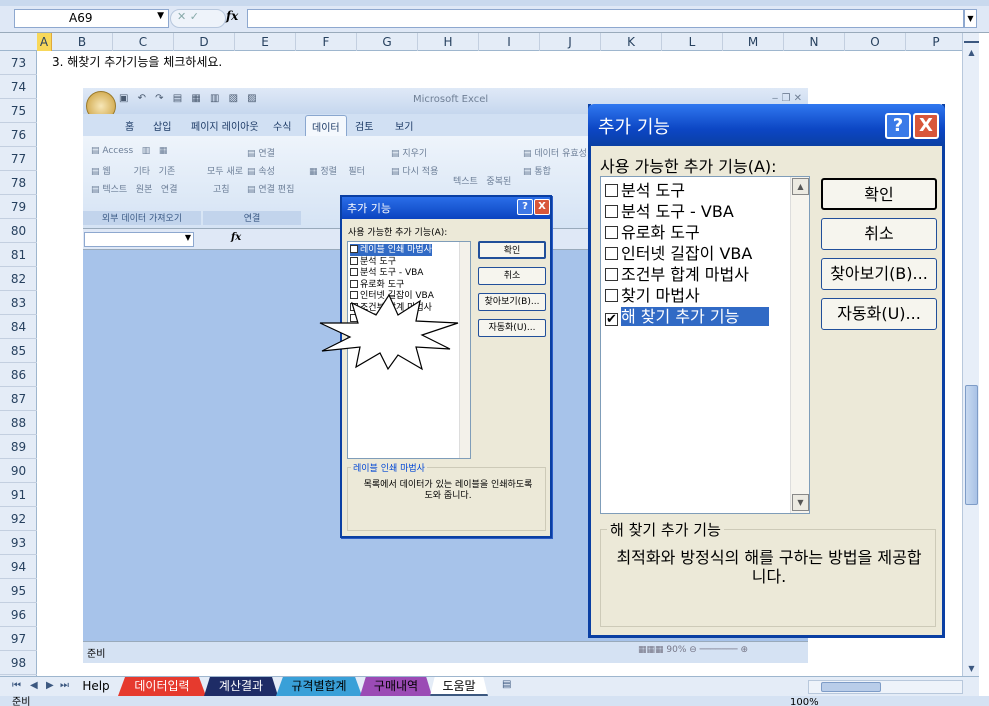 Image resolution: width=989 pixels, height=706 pixels. What do you see at coordinates (18, 399) in the screenshot?
I see `row-header: 87` at bounding box center [18, 399].